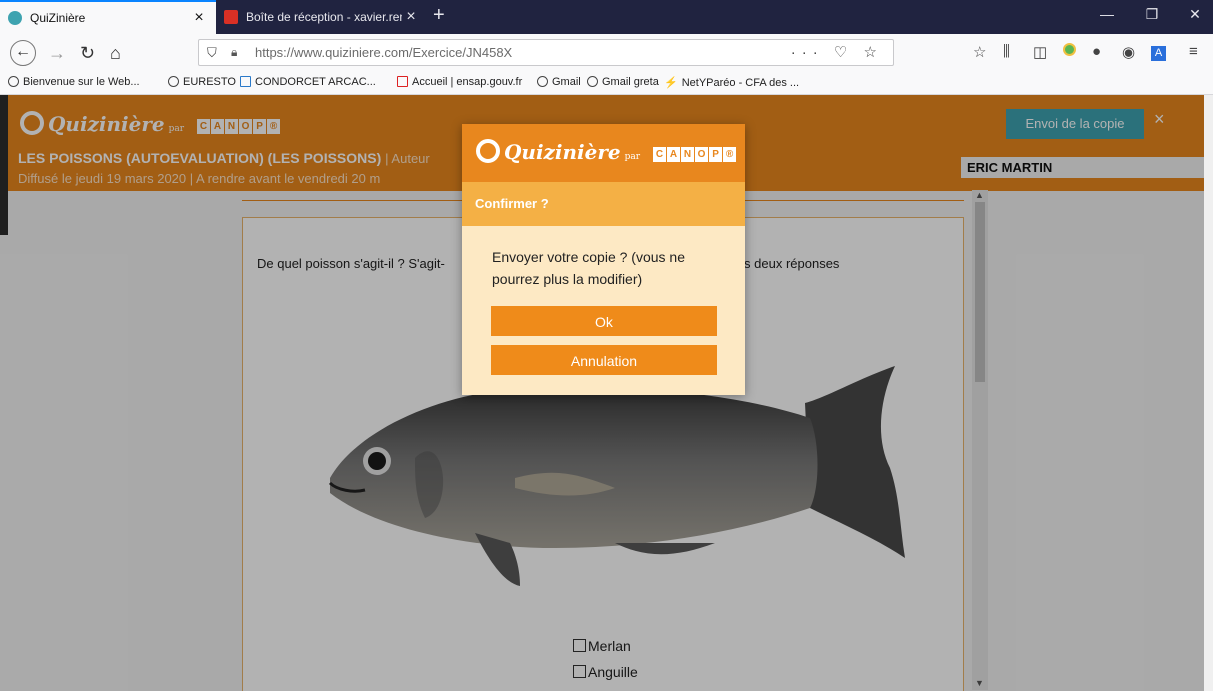 The width and height of the screenshot is (1213, 691). Describe the element at coordinates (234, 52) in the screenshot. I see `lock-icon: 🔒︎` at that location.